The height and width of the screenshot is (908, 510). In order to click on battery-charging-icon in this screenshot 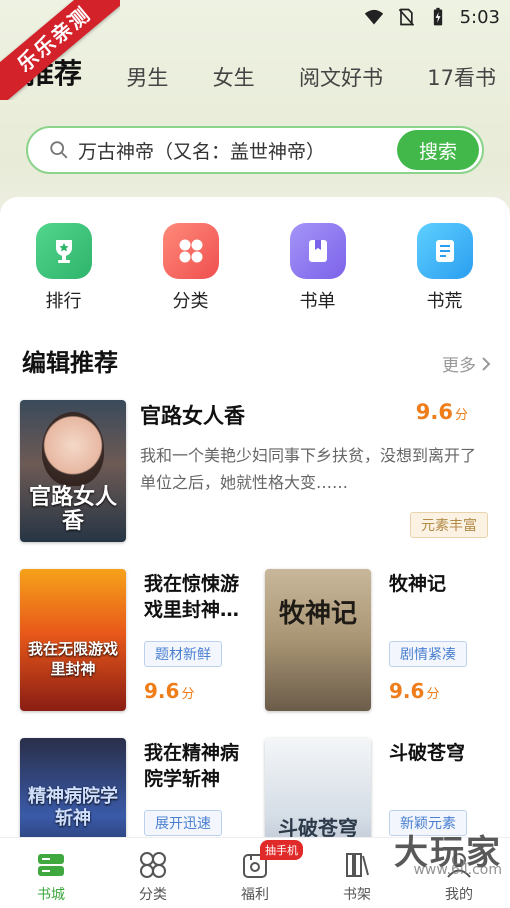, I will do `click(437, 16)`.